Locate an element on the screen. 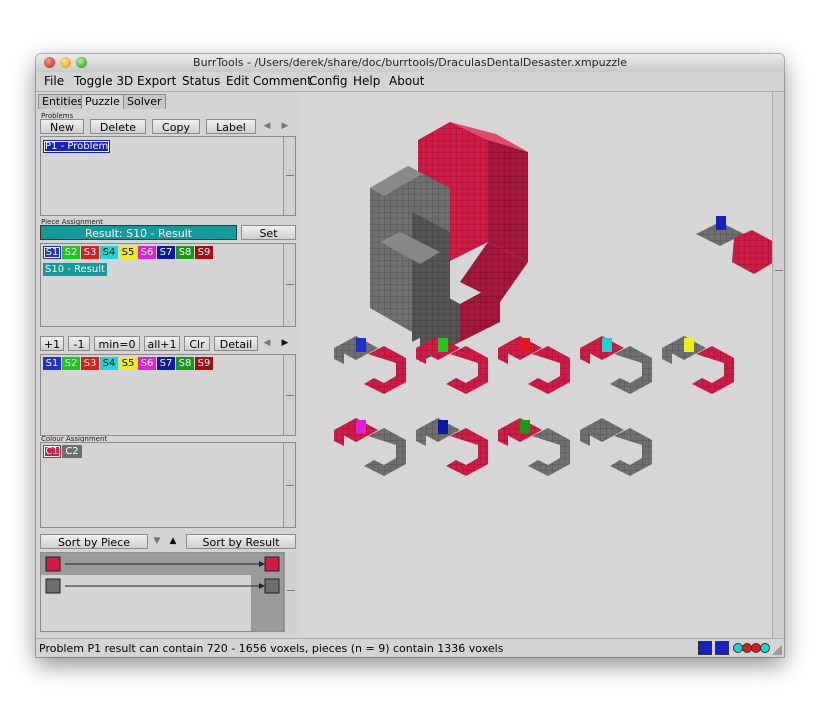  viewport-scrollbar is located at coordinates (778, 365).